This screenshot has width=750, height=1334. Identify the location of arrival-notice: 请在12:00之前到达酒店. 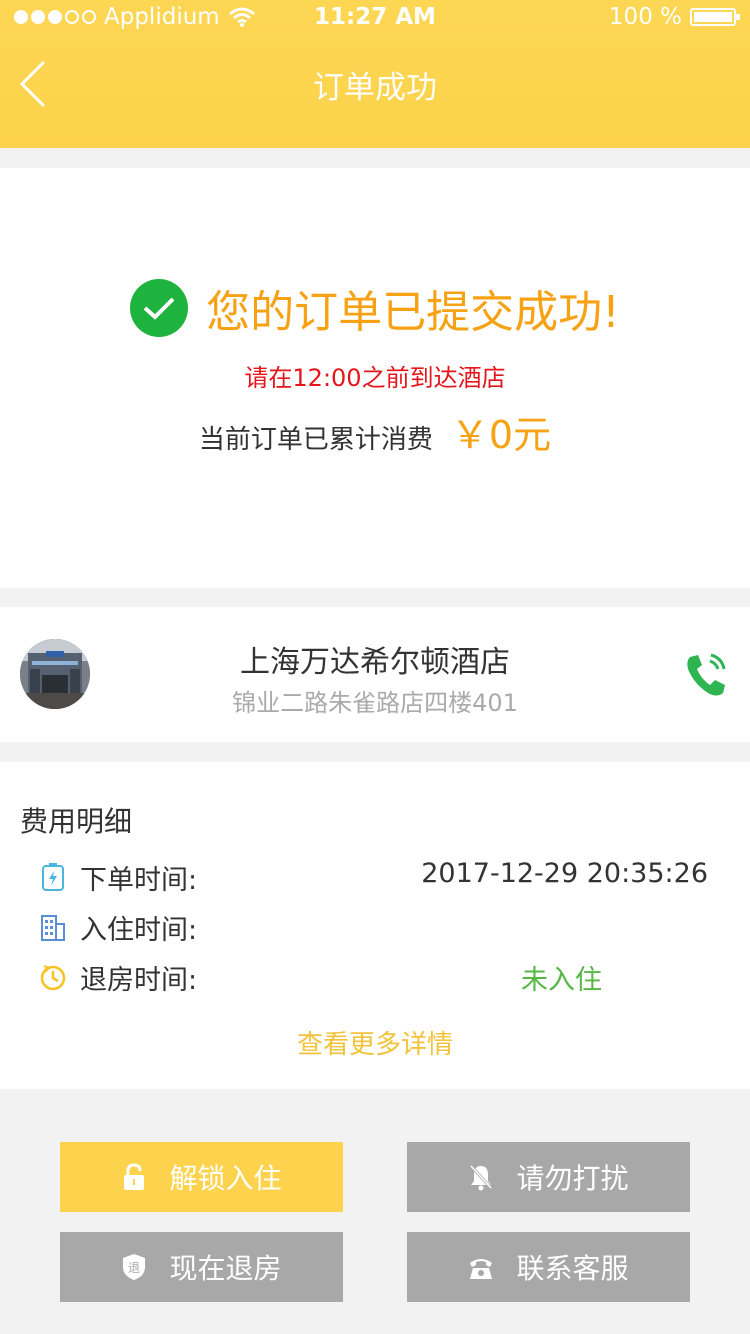
(375, 378).